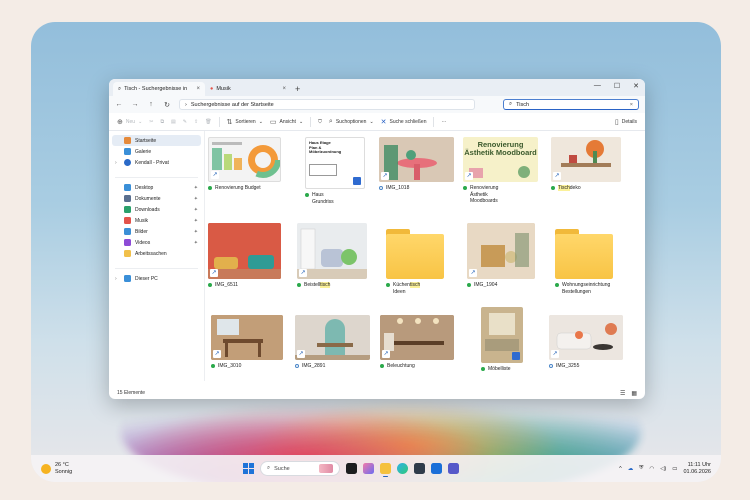 Image resolution: width=750 pixels, height=500 pixels. What do you see at coordinates (244, 159) in the screenshot?
I see `spreadsheet-thumbnail: ↗` at bounding box center [244, 159].